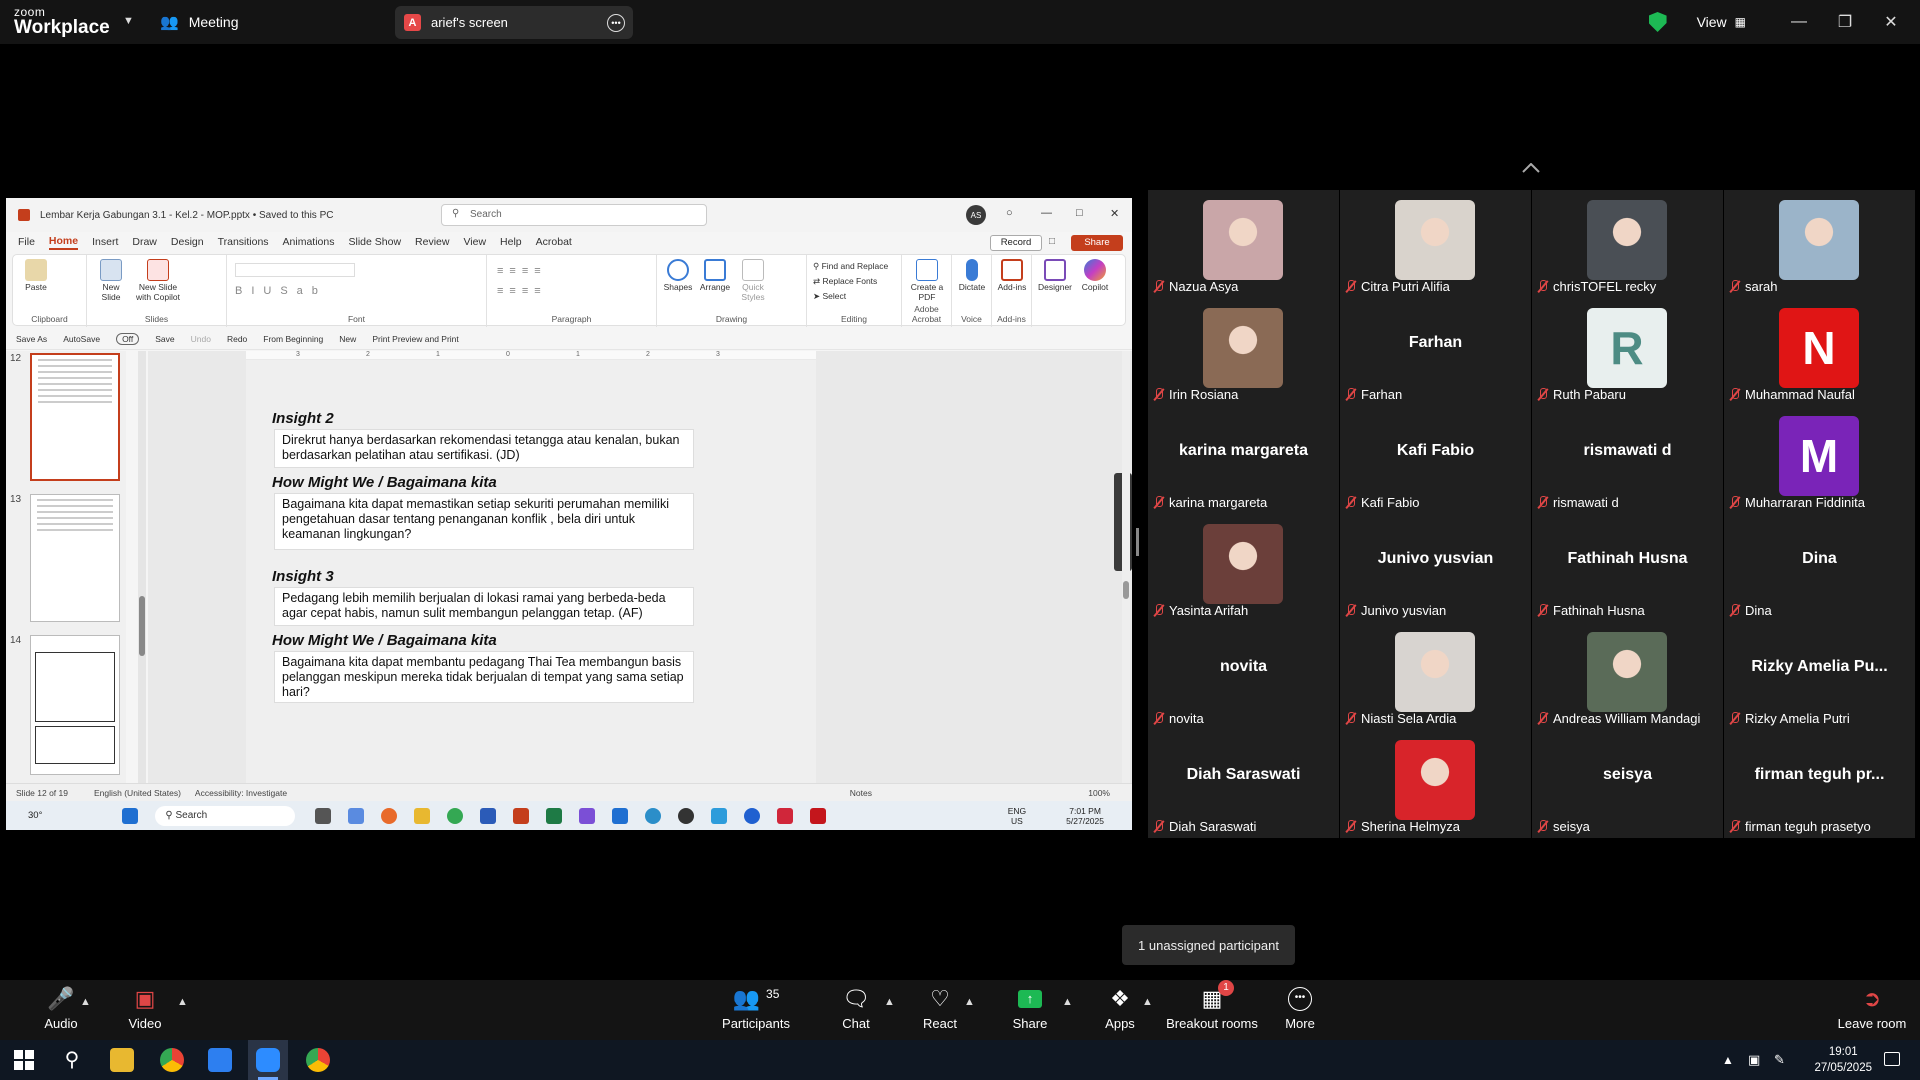 The height and width of the screenshot is (1080, 1920). I want to click on participant-tile: N Muhammad Naufal, so click(1819, 352).